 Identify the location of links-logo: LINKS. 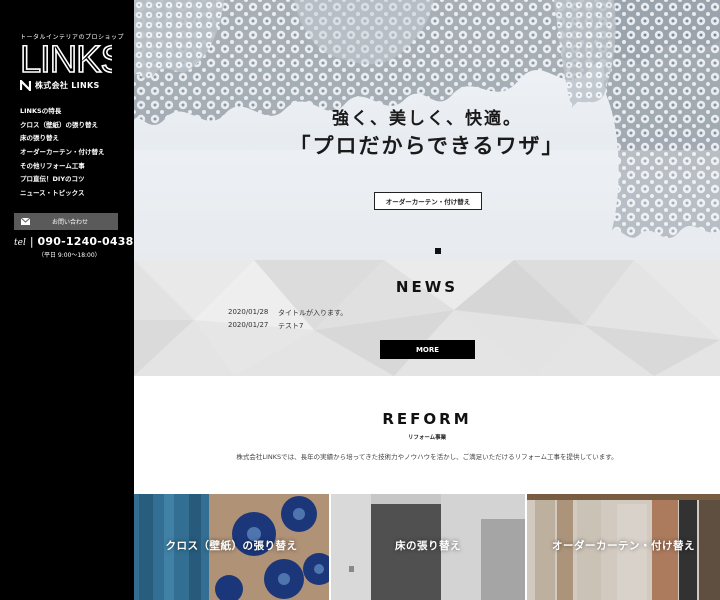
(66, 59).